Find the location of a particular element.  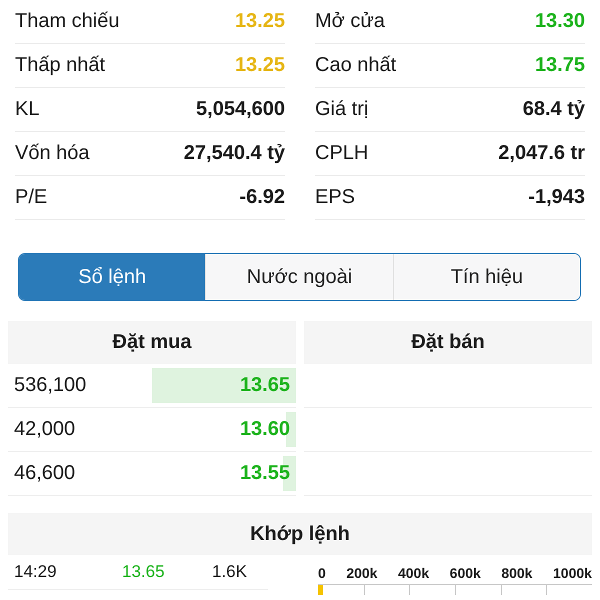

stat-value: 13.75 is located at coordinates (559, 65).